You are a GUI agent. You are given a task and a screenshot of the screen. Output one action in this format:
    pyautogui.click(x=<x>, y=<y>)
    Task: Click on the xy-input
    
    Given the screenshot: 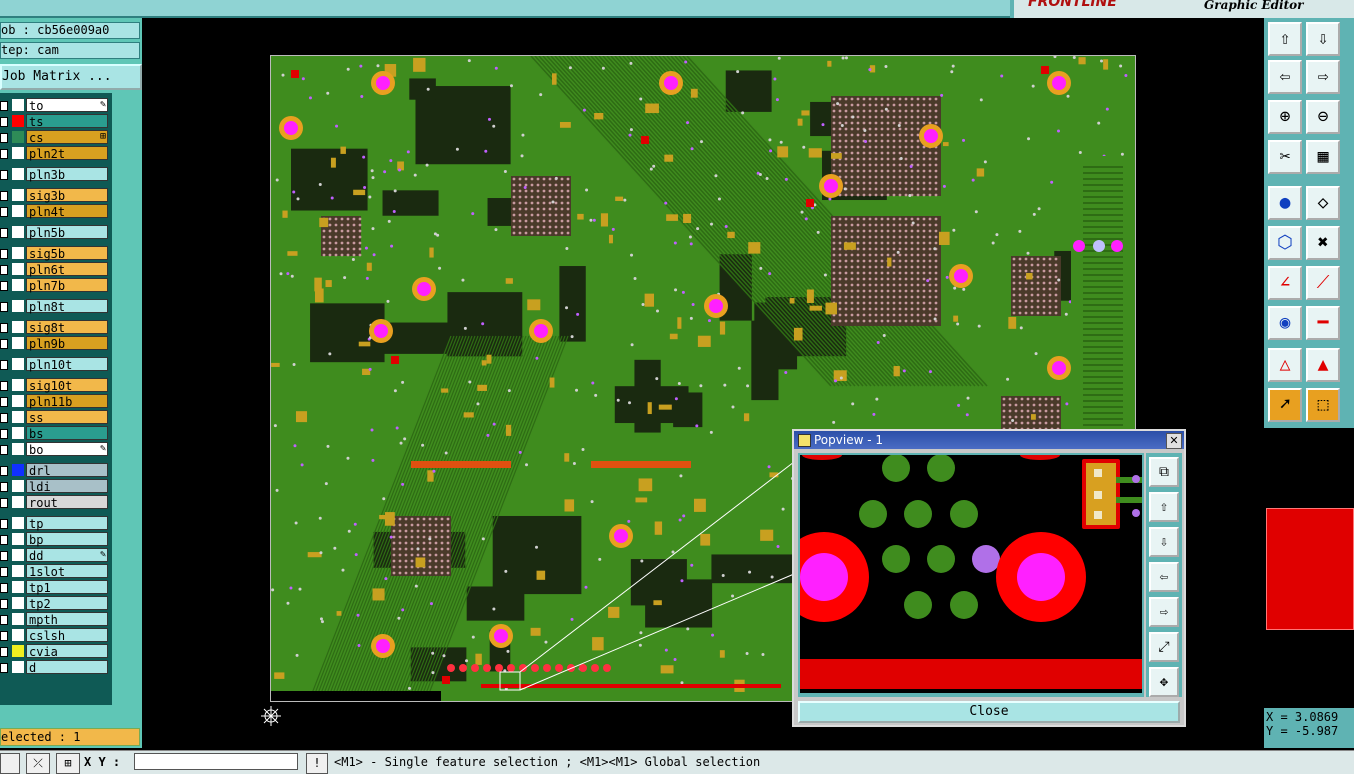 What is the action you would take?
    pyautogui.click(x=216, y=761)
    